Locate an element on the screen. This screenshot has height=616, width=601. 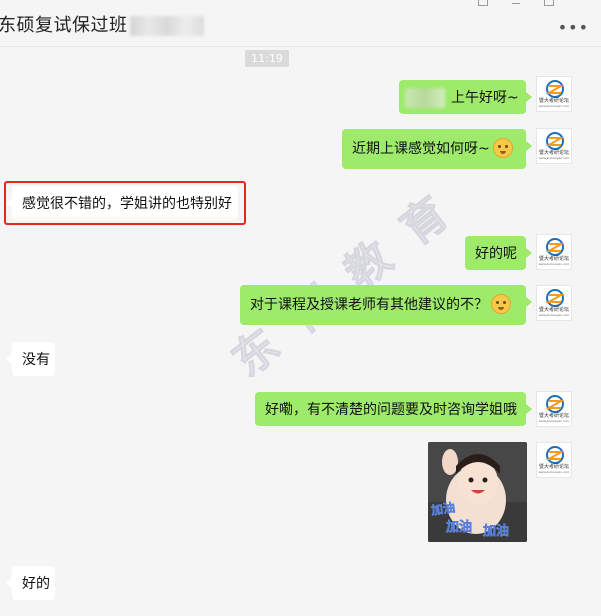
highlight-box is located at coordinates (125, 203).